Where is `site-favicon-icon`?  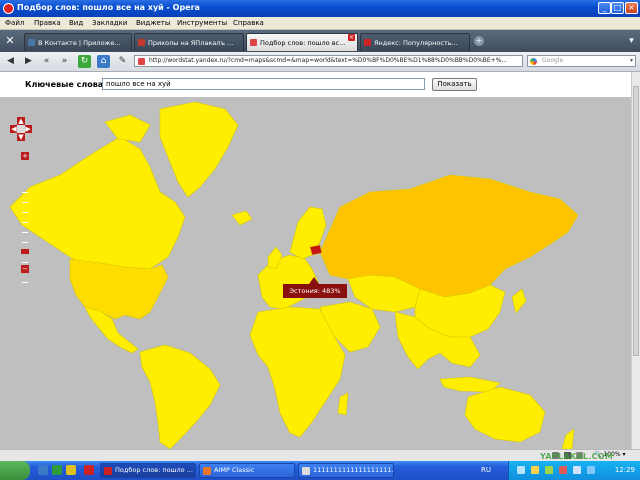
site-favicon-icon is located at coordinates (141, 61).